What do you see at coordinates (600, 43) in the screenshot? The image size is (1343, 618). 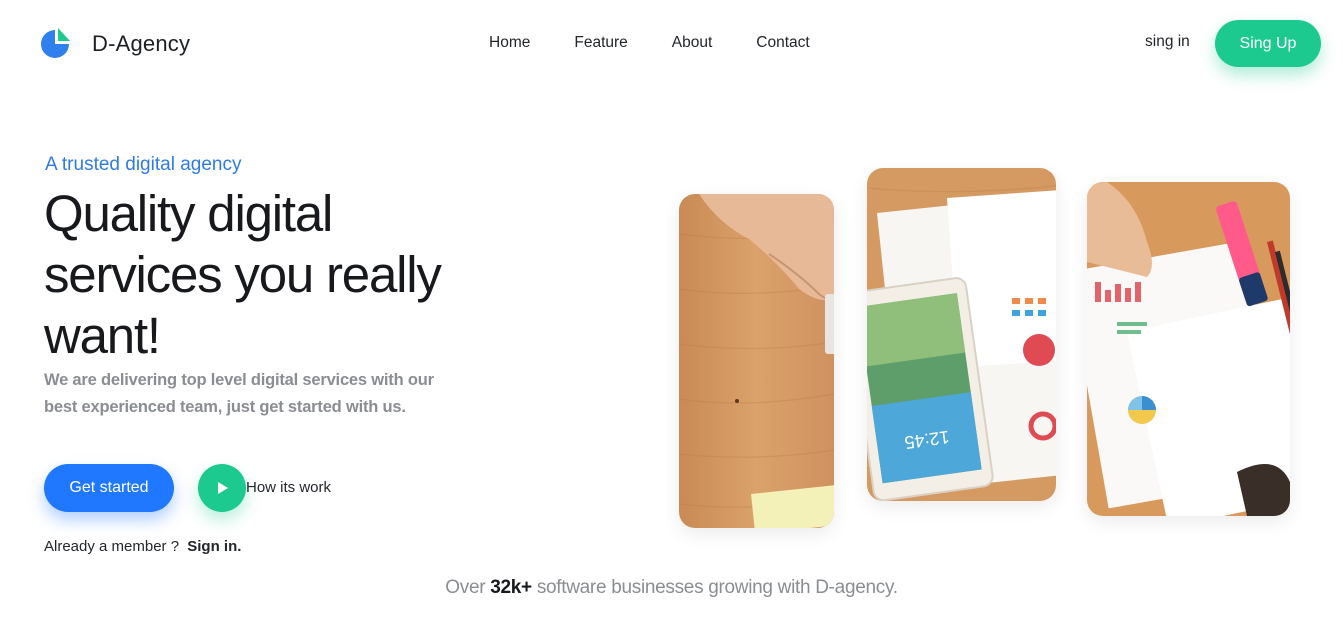 I see `nav-feature: Feature` at bounding box center [600, 43].